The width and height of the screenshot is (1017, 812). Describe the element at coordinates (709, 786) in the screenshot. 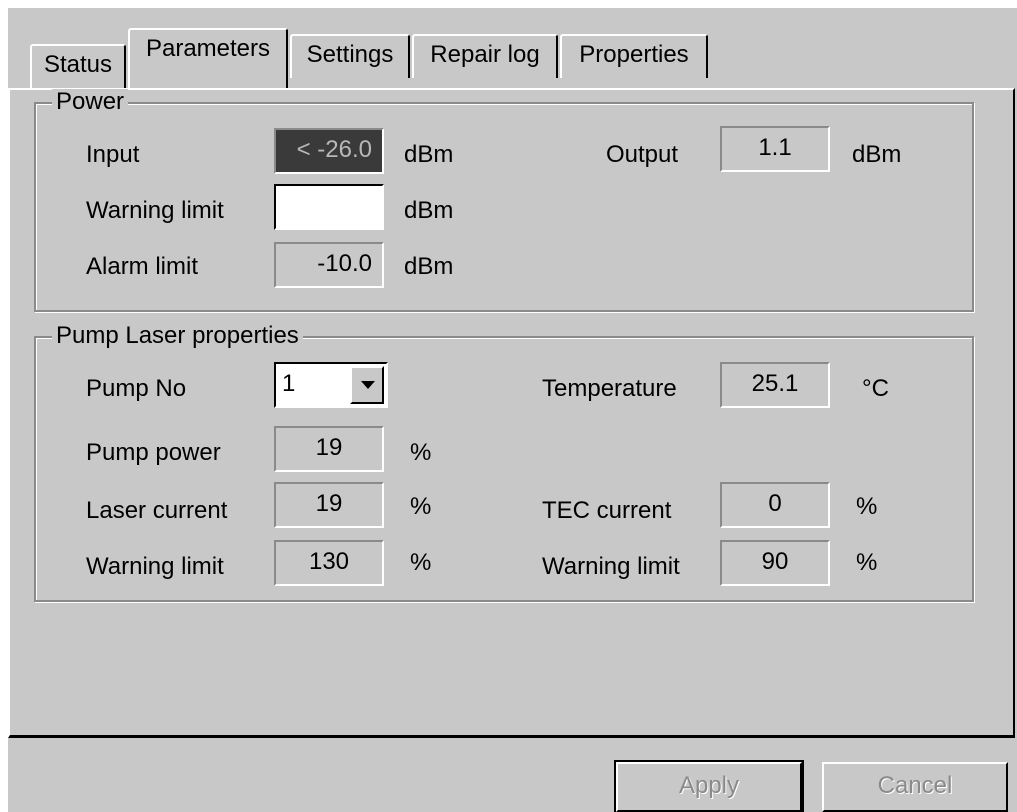

I see `apply-button: Apply` at that location.